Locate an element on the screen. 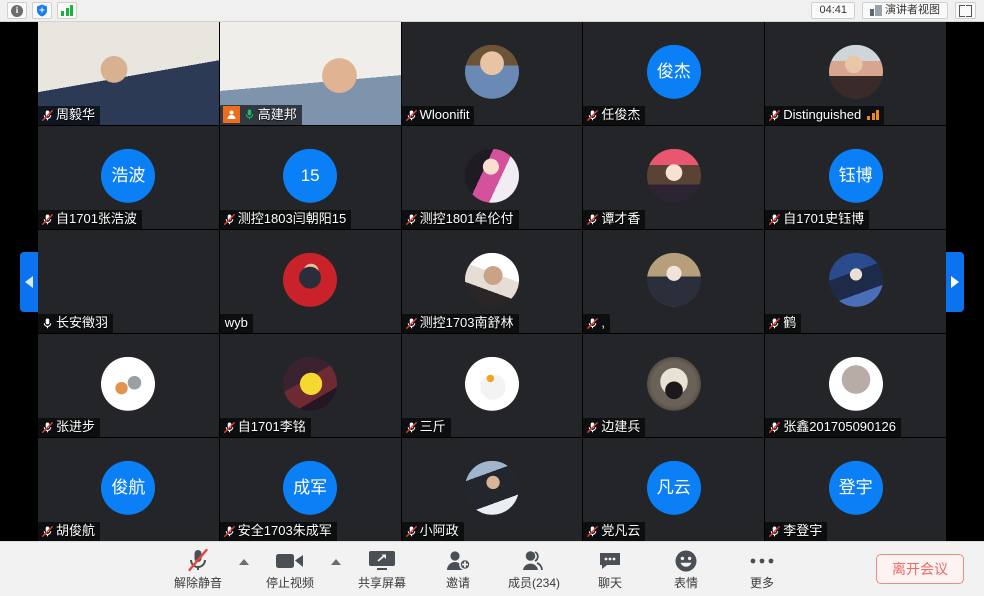 Image resolution: width=984 pixels, height=596 pixels. participant-tile: Wloonifit is located at coordinates (492, 73).